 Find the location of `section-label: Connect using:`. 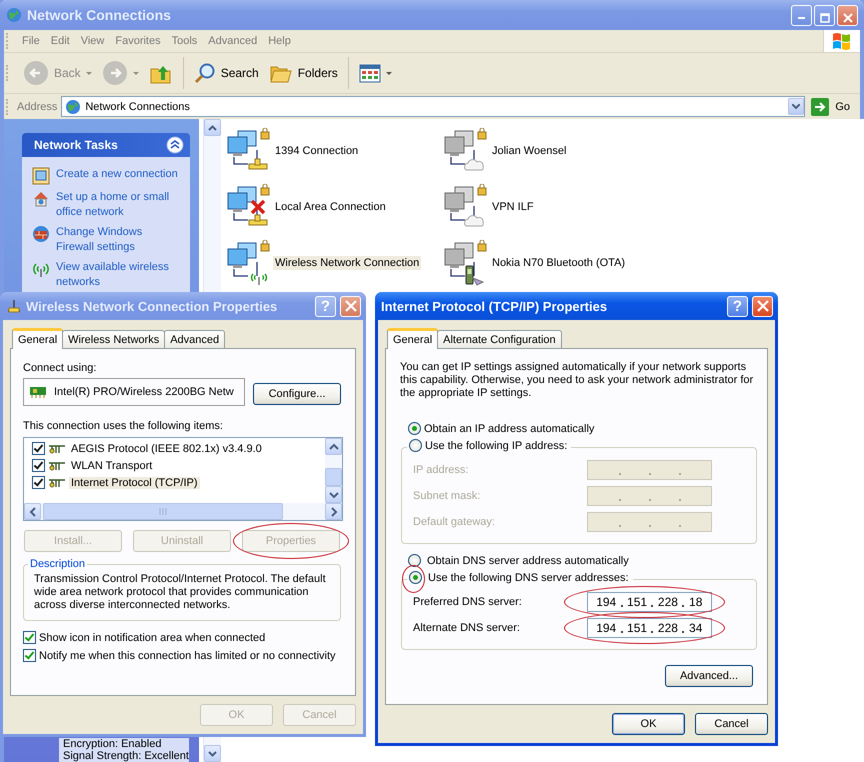

section-label: Connect using: is located at coordinates (60, 368).